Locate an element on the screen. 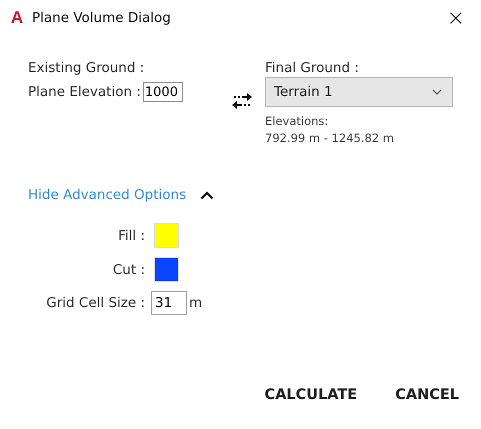  grid-cell-size-field: 31 is located at coordinates (169, 303).